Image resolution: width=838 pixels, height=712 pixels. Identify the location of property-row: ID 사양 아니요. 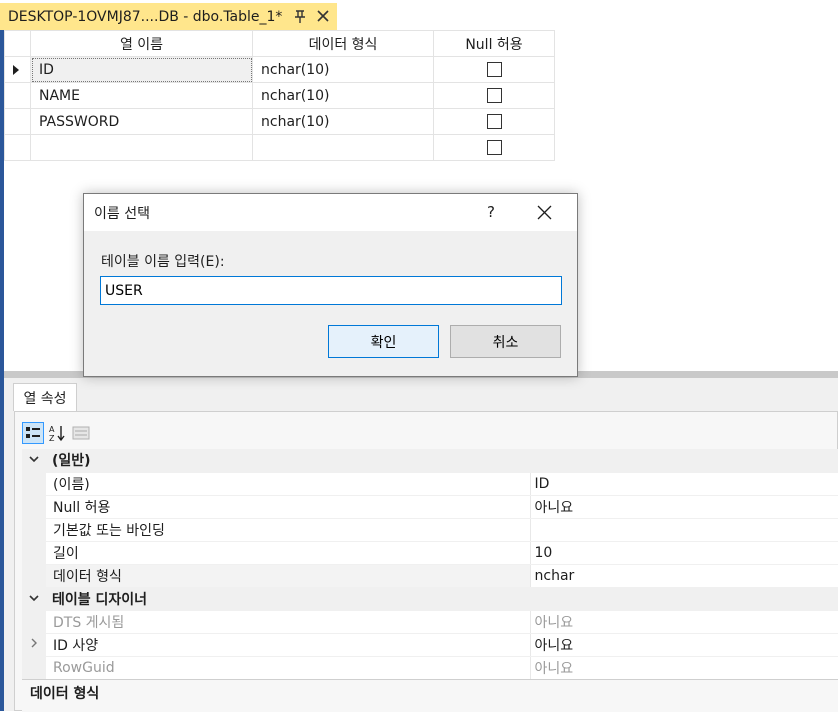
(430, 645).